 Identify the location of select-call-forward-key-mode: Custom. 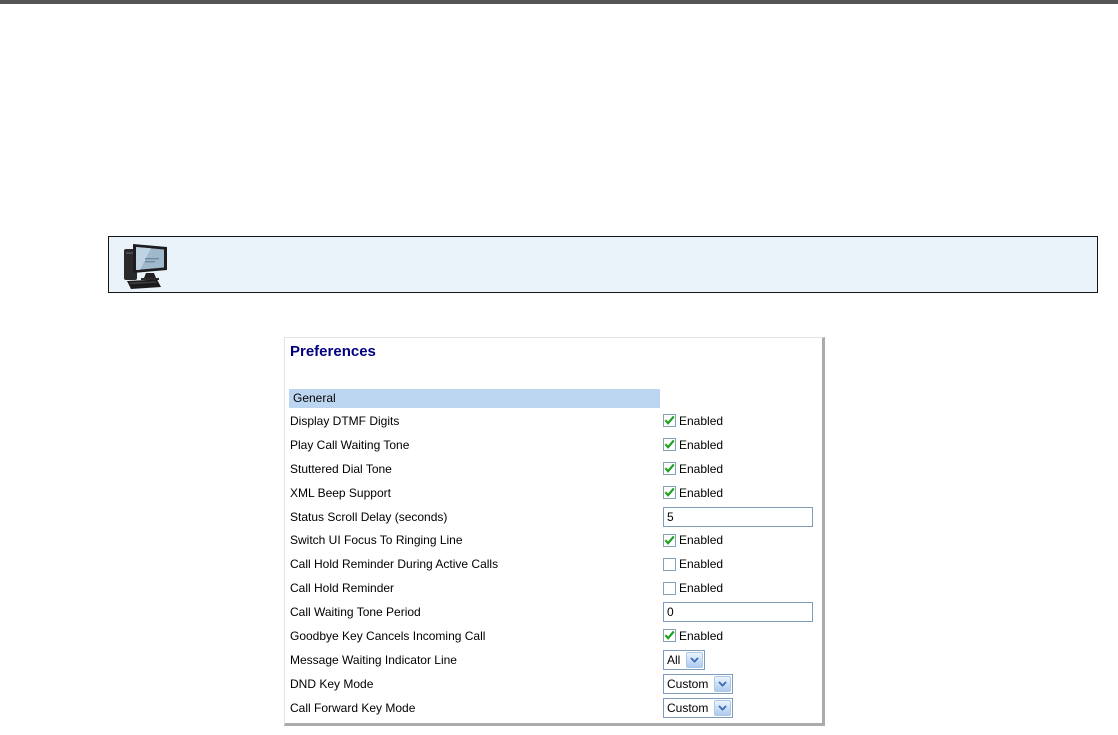
(698, 707).